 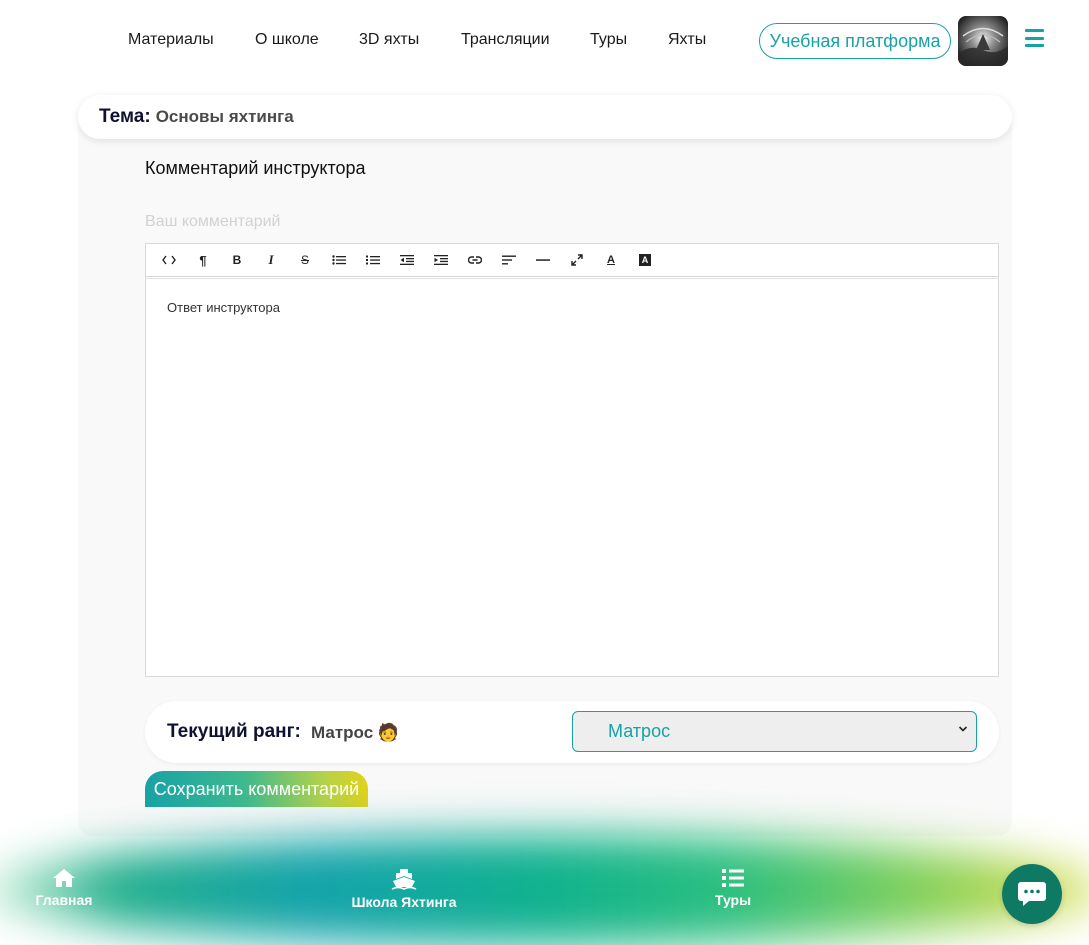 What do you see at coordinates (505, 40) in the screenshot?
I see `nav-link-broadcasts: Трансляции` at bounding box center [505, 40].